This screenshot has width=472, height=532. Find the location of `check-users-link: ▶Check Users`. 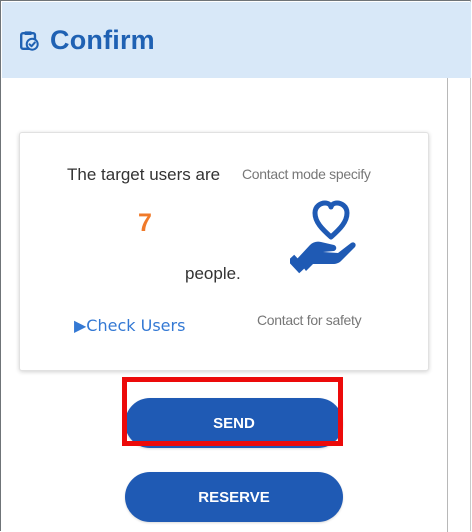

check-users-link: ▶Check Users is located at coordinates (129, 325).